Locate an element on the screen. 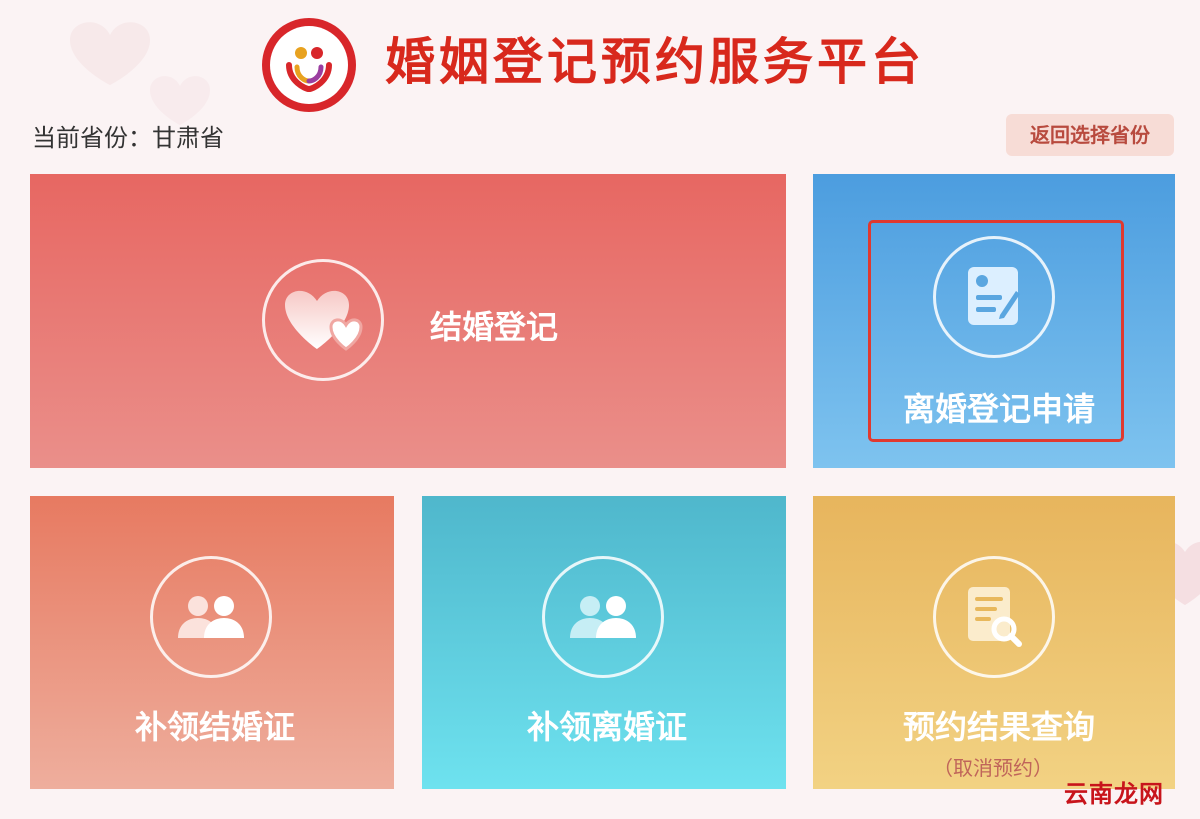  marriage-registration-label: 结婚登记 is located at coordinates (494, 327).